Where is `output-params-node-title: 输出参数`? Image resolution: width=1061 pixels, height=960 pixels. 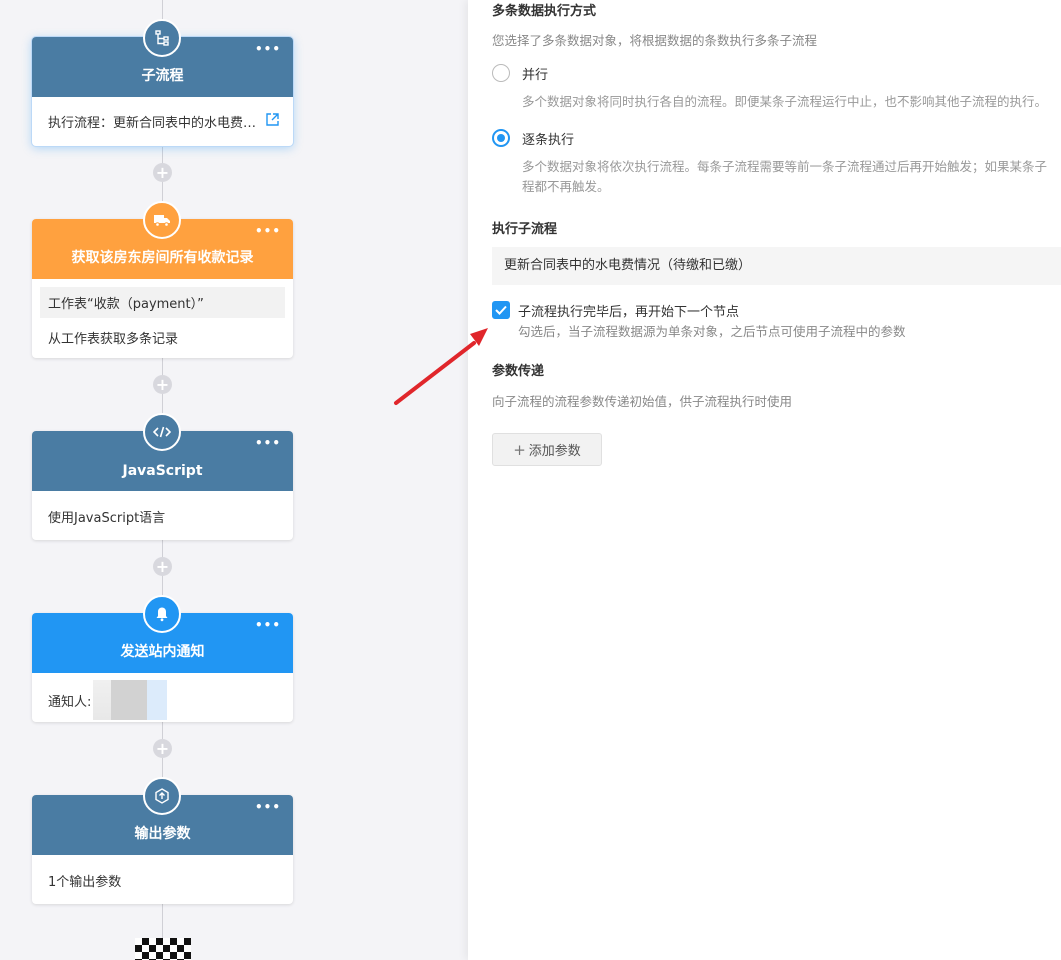 output-params-node-title: 输出参数 is located at coordinates (162, 834).